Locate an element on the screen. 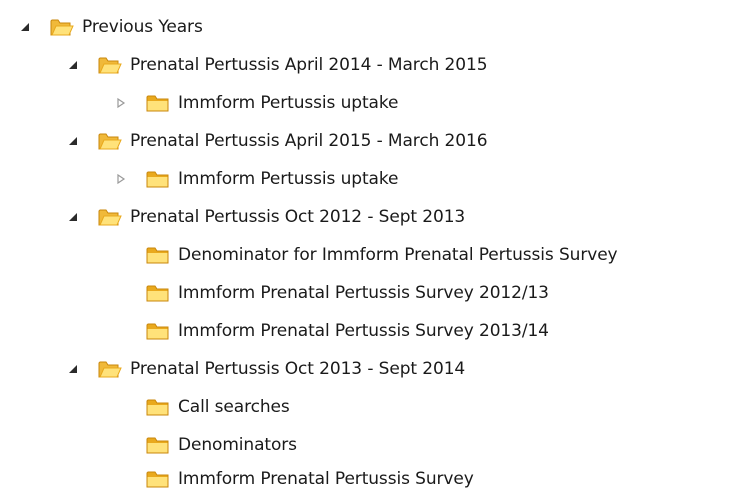  tree-node-label: Immform Prenatal Pertussis Survey is located at coordinates (326, 479).